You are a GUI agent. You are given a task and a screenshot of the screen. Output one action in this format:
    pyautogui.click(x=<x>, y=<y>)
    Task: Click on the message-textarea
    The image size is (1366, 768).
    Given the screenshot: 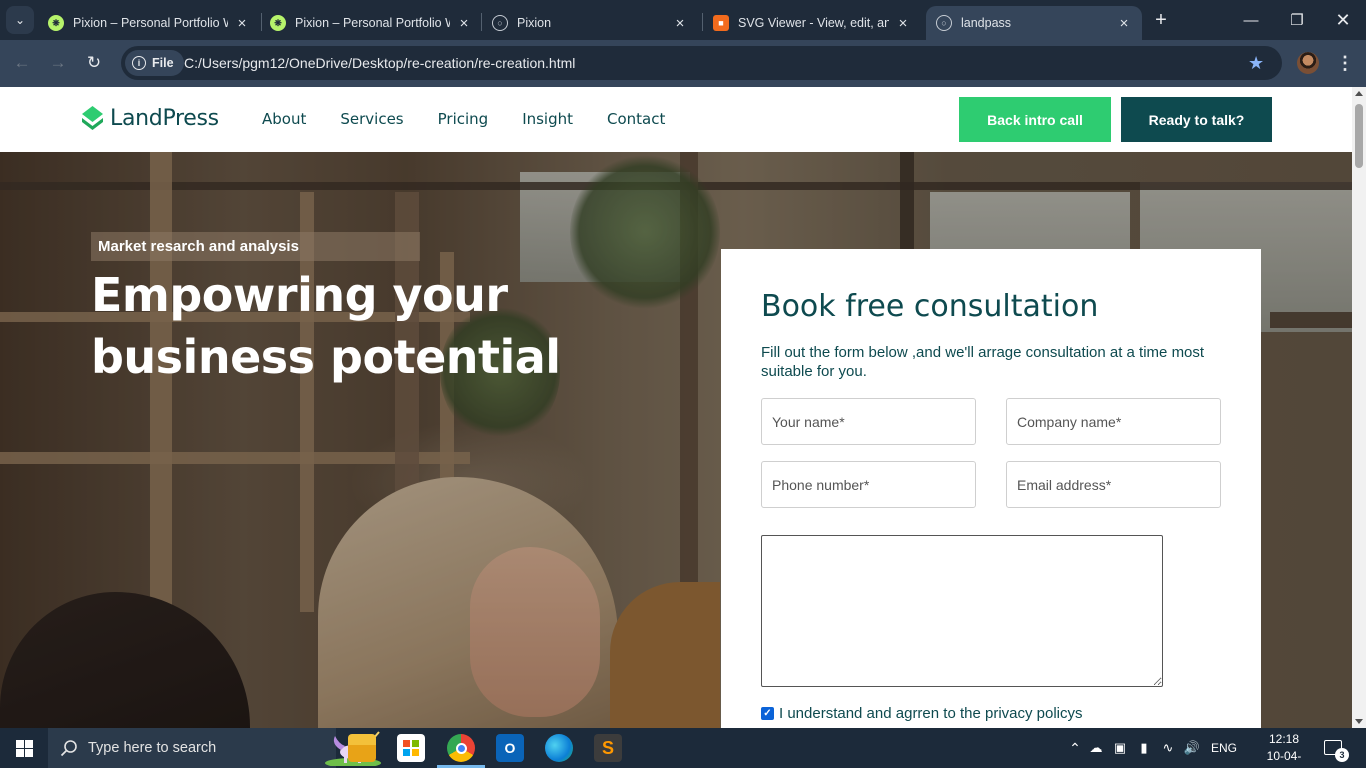 What is the action you would take?
    pyautogui.click(x=962, y=611)
    